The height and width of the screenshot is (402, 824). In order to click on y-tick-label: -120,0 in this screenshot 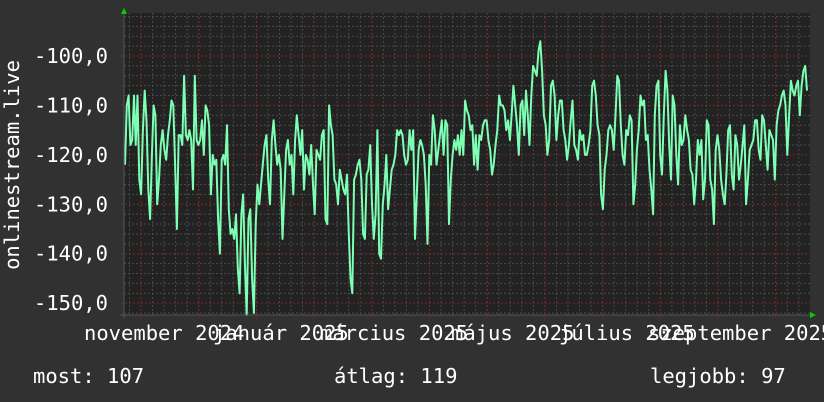, I will do `click(71, 155)`.